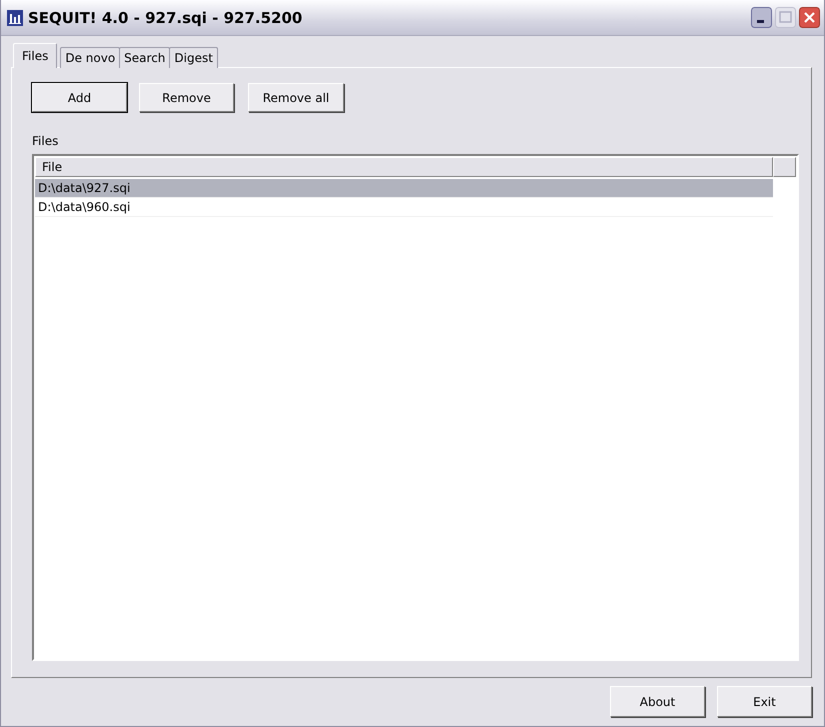 The height and width of the screenshot is (727, 825). I want to click on list-row: D:\data\927.sqi, so click(404, 188).